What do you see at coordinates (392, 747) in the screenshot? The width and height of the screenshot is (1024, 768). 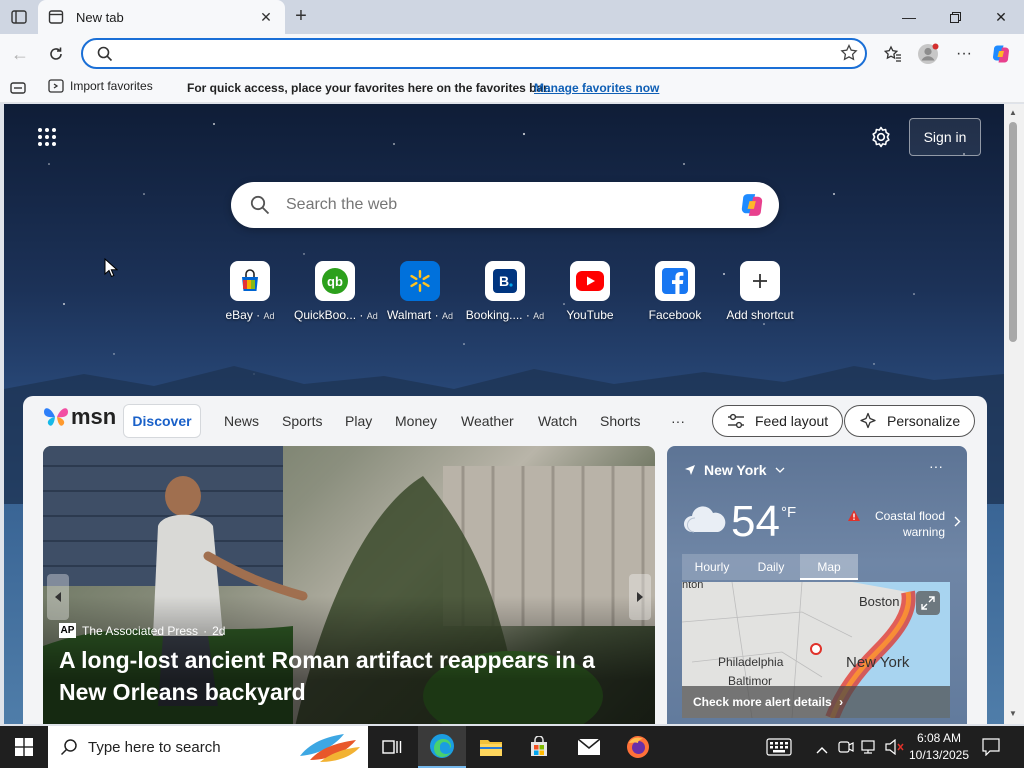 I see `task-view-button` at bounding box center [392, 747].